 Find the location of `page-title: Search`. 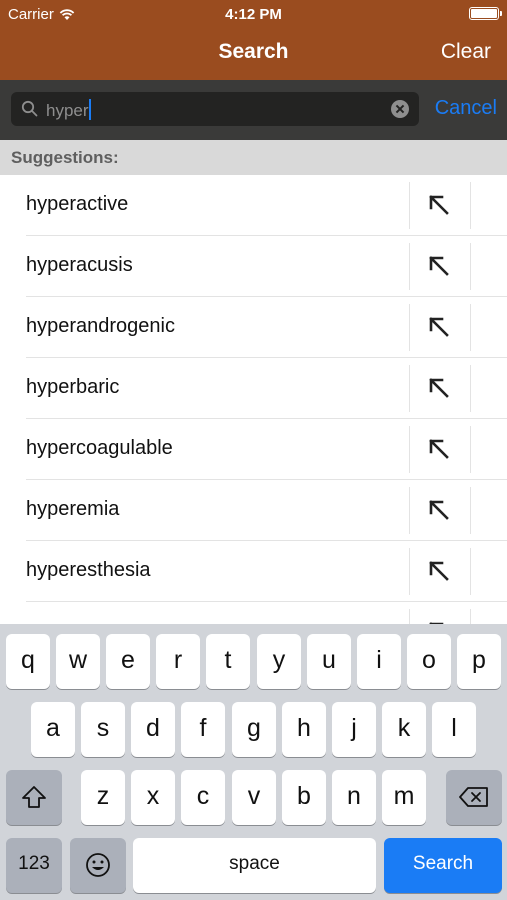

page-title: Search is located at coordinates (253, 51).